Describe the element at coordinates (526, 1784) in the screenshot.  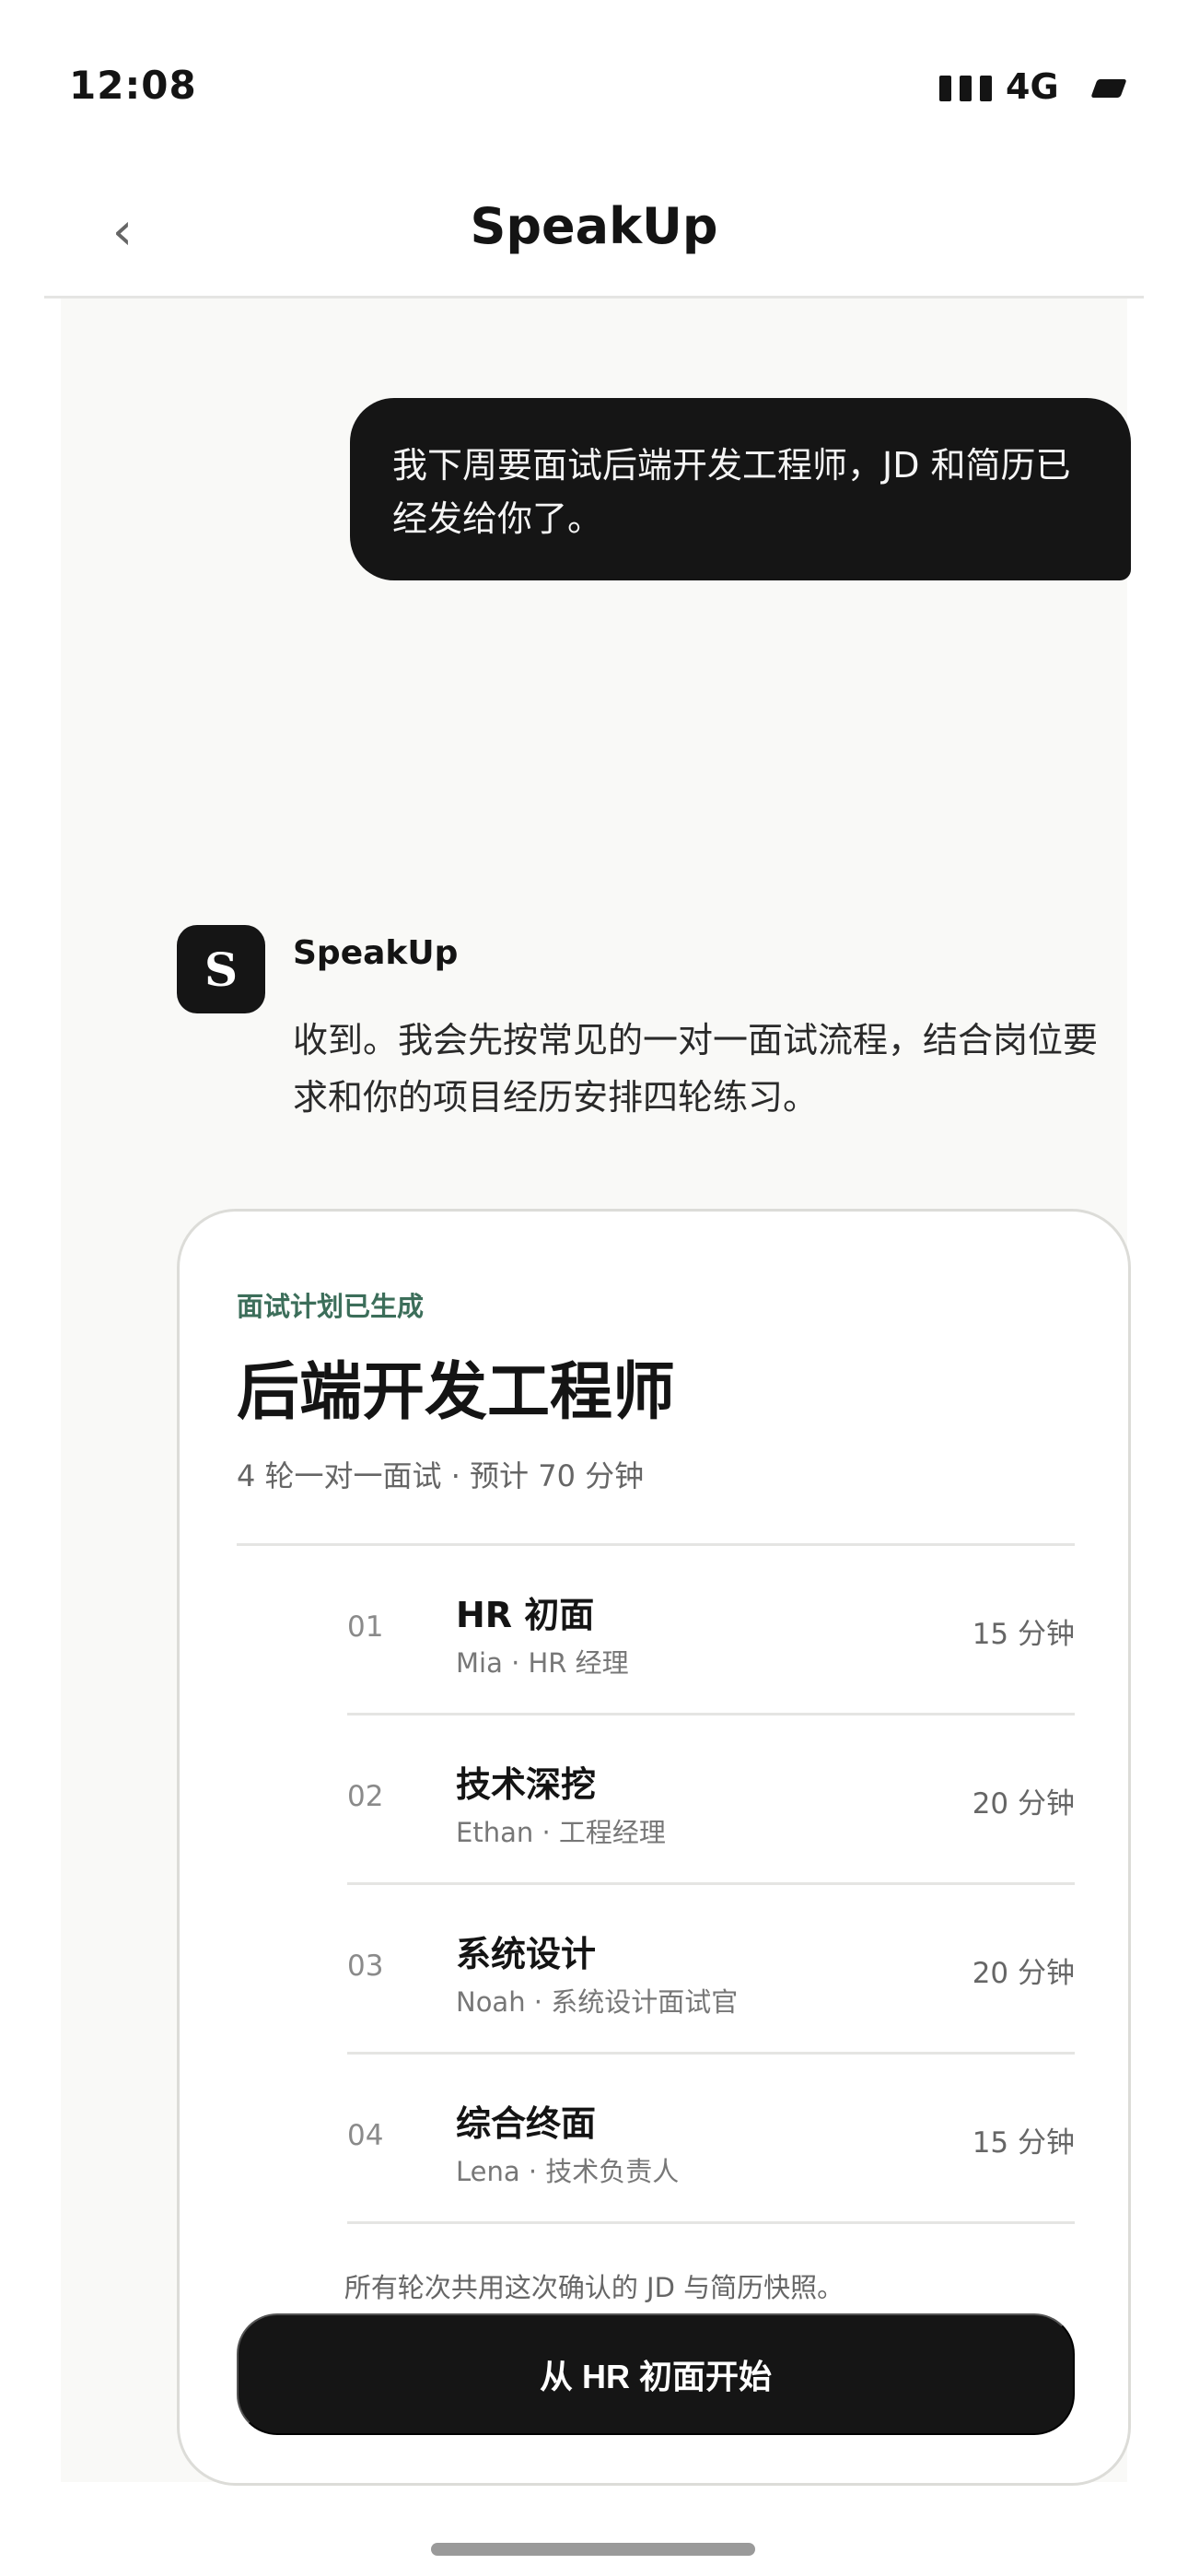
I see `round-name: 技术深挖` at that location.